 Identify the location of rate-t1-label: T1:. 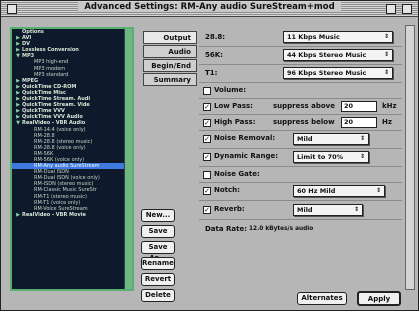
(211, 73).